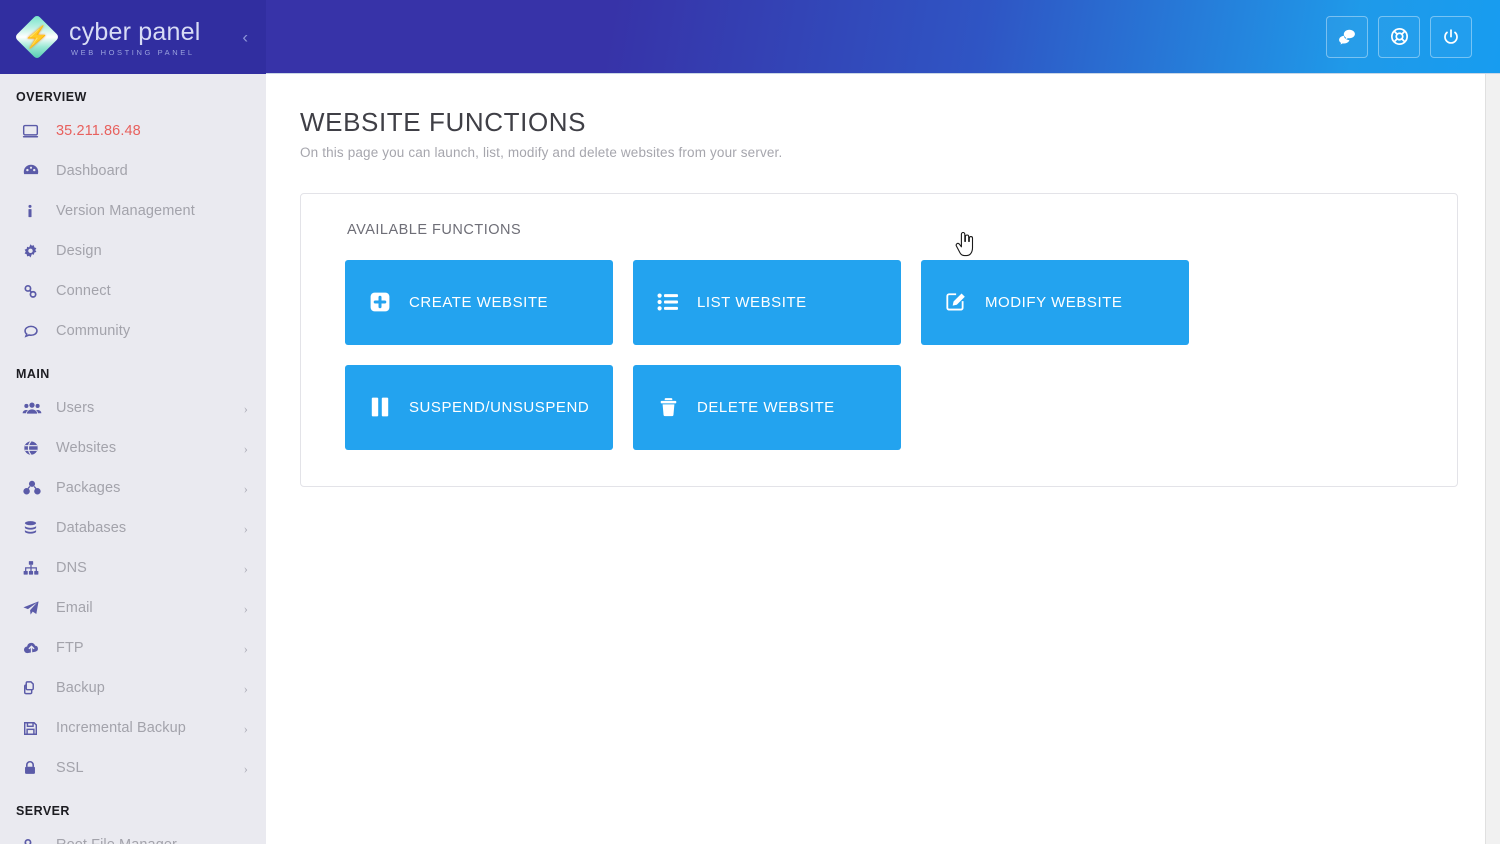  Describe the element at coordinates (35, 131) in the screenshot. I see `monitor-icon` at that location.